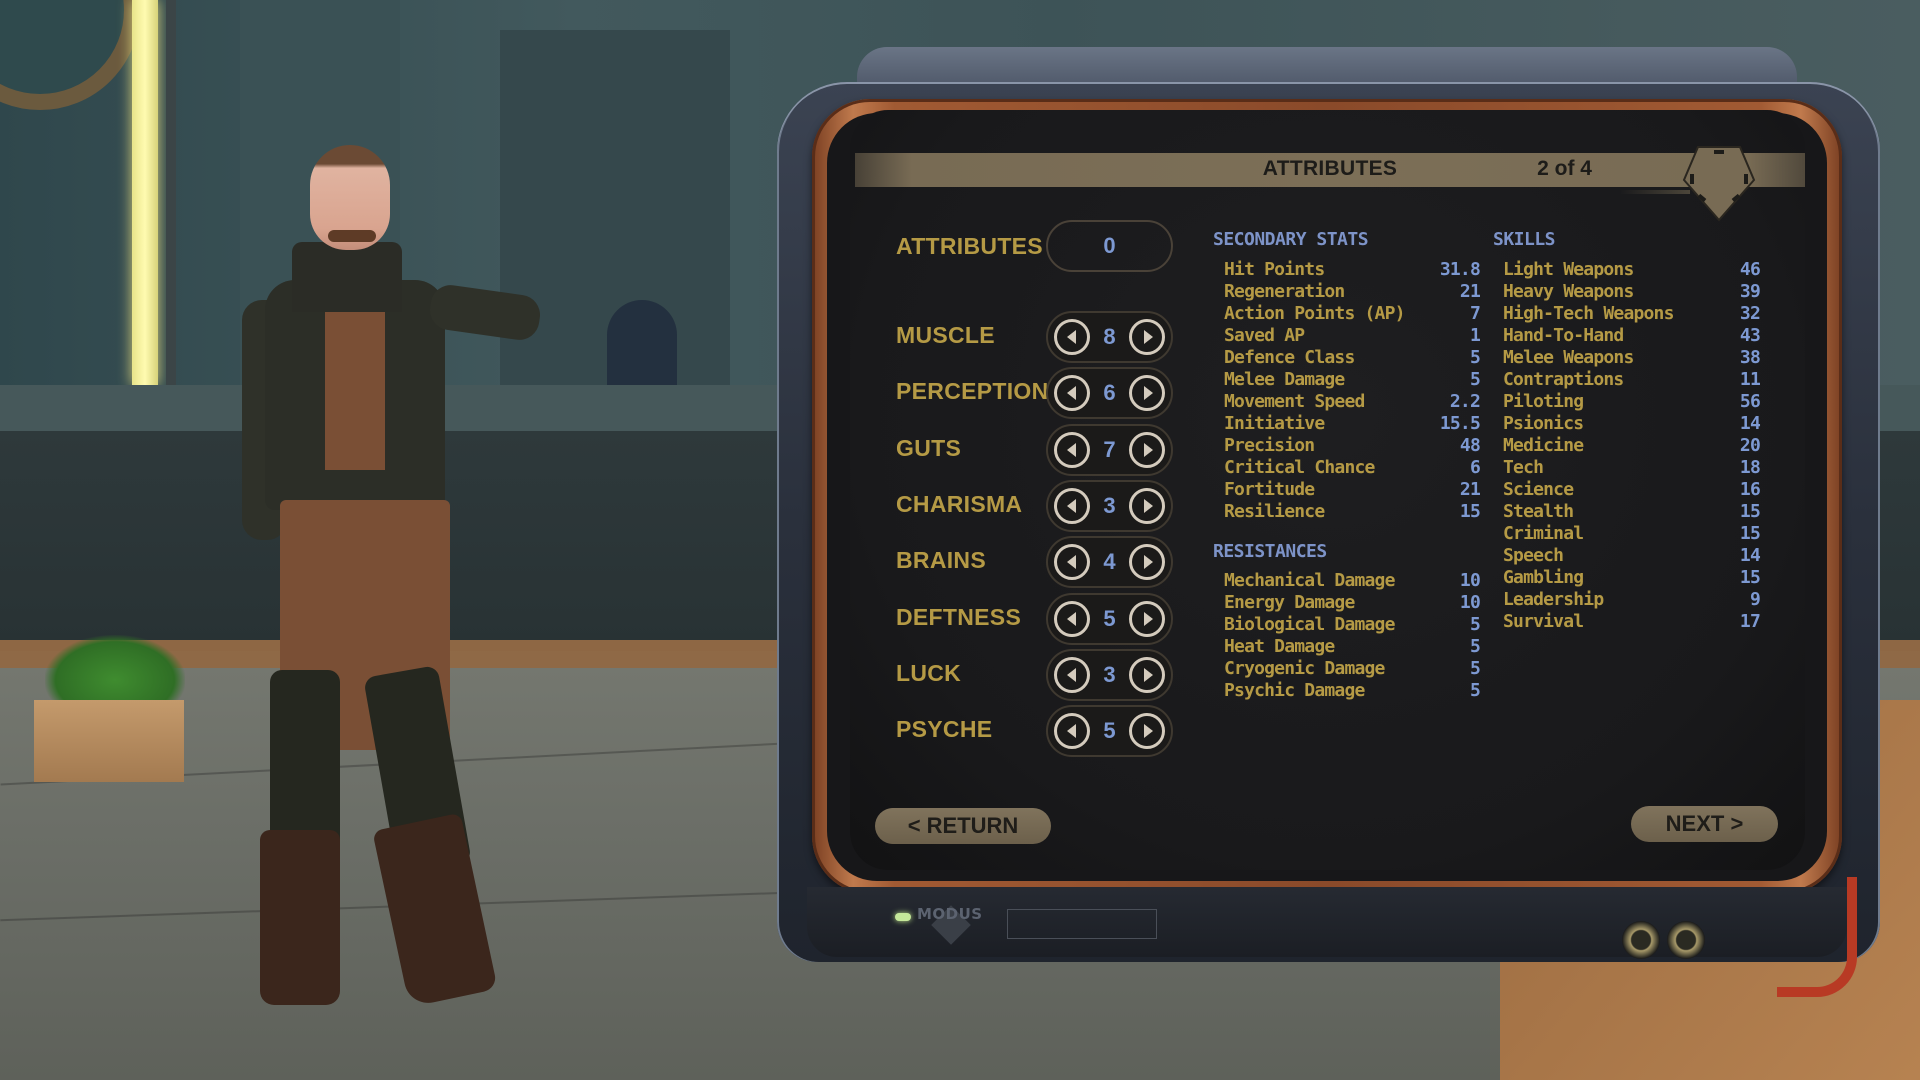  I want to click on skill-row: Survival 17, so click(1632, 622).